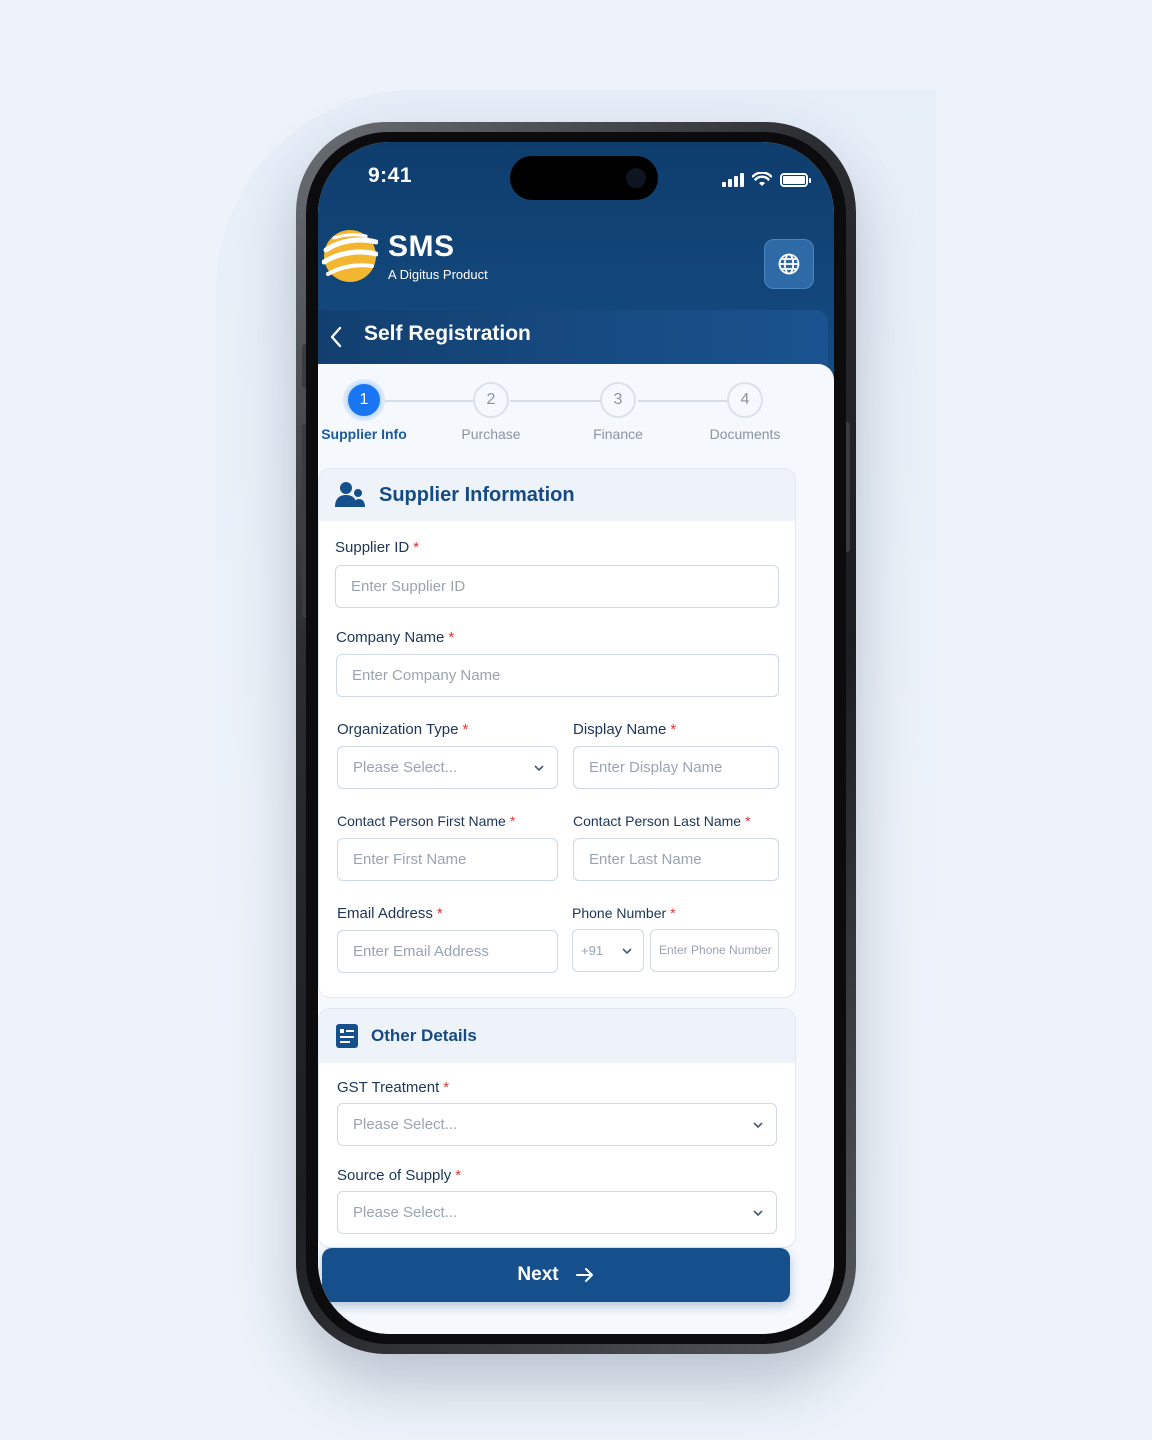 This screenshot has height=1440, width=1152. What do you see at coordinates (762, 179) in the screenshot?
I see `wifi-icon` at bounding box center [762, 179].